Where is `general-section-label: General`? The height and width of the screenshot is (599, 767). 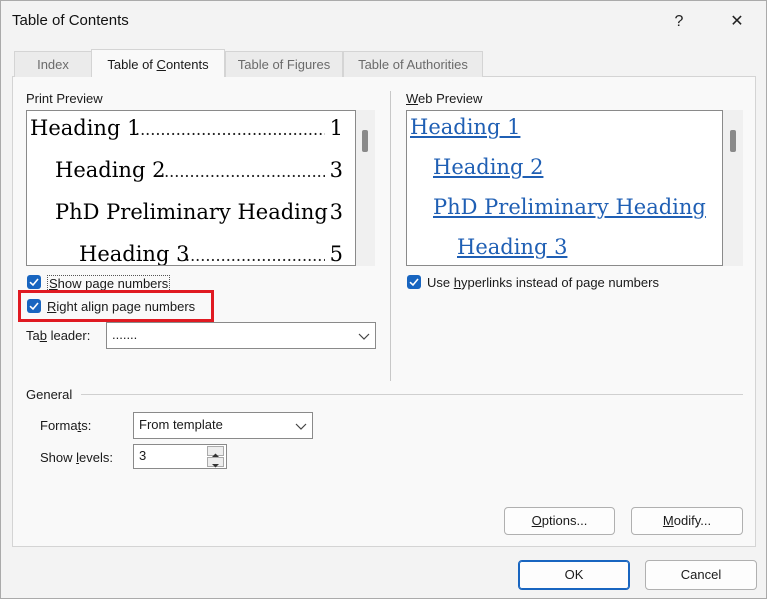 general-section-label: General is located at coordinates (49, 394).